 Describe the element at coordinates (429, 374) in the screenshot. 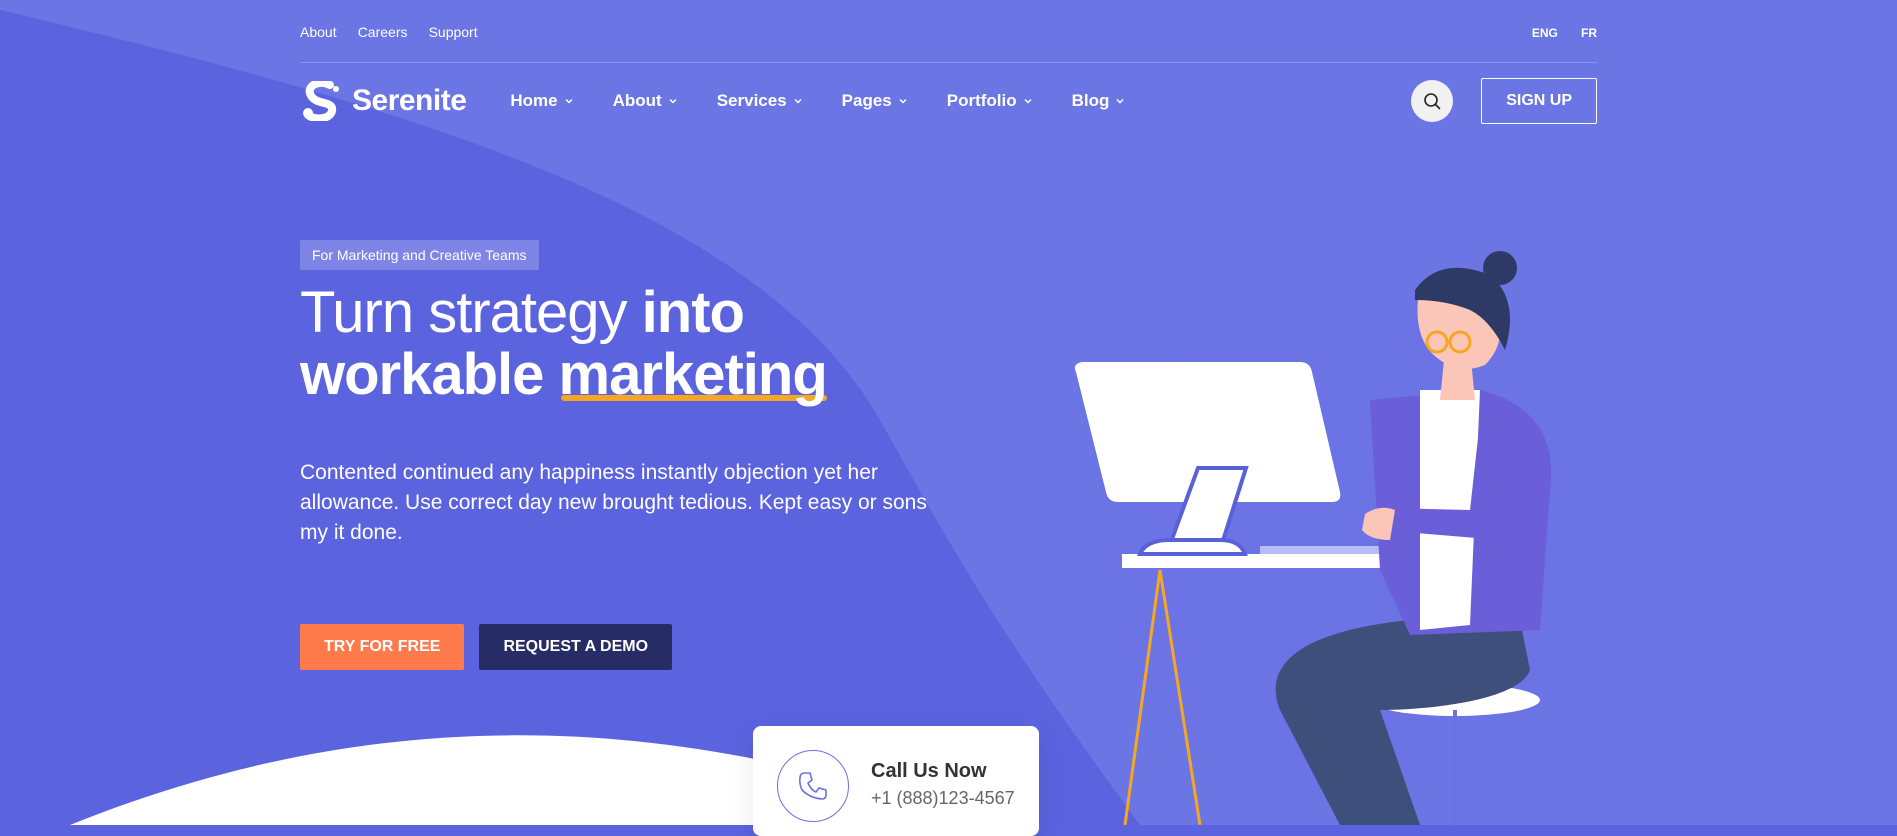

I see `hero-title-bold: workable` at that location.